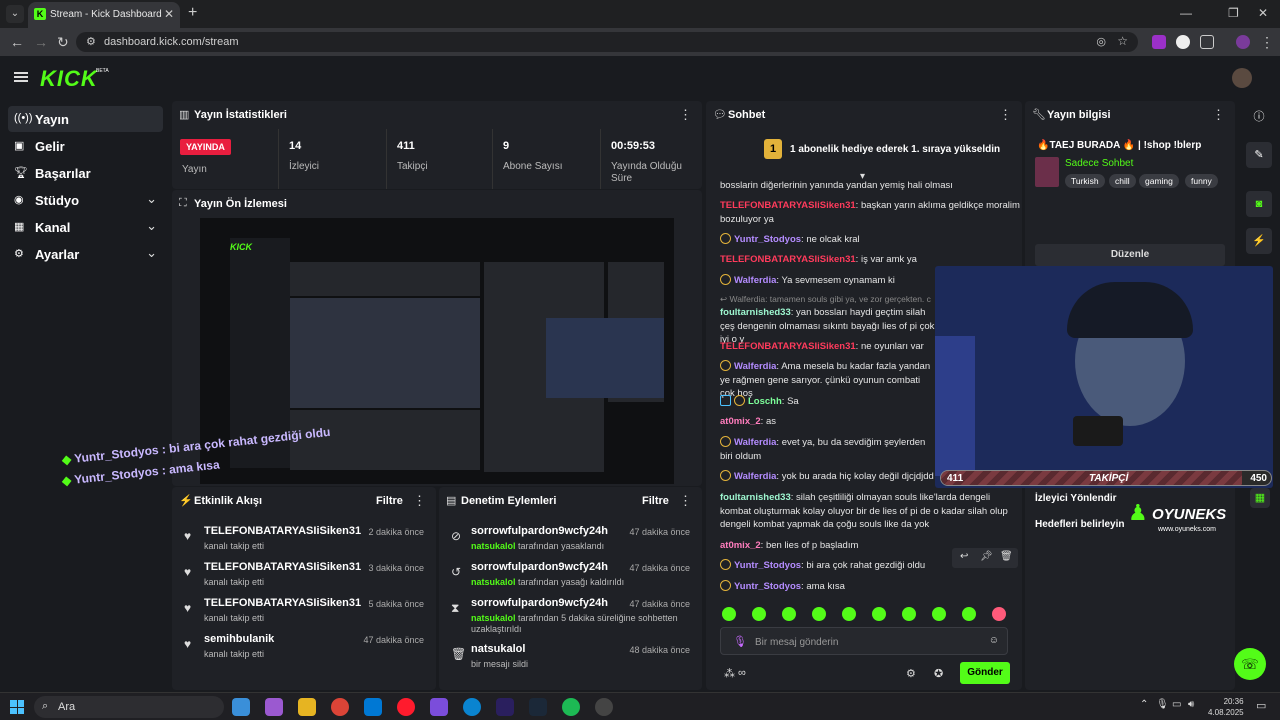 This screenshot has height=720, width=1280. I want to click on delete-icon: 🗑︎, so click(1006, 556).